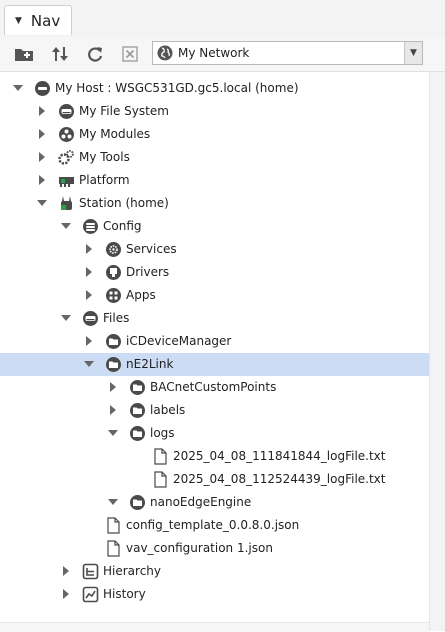  I want to click on tree-node-drivers: Drivers, so click(214, 272).